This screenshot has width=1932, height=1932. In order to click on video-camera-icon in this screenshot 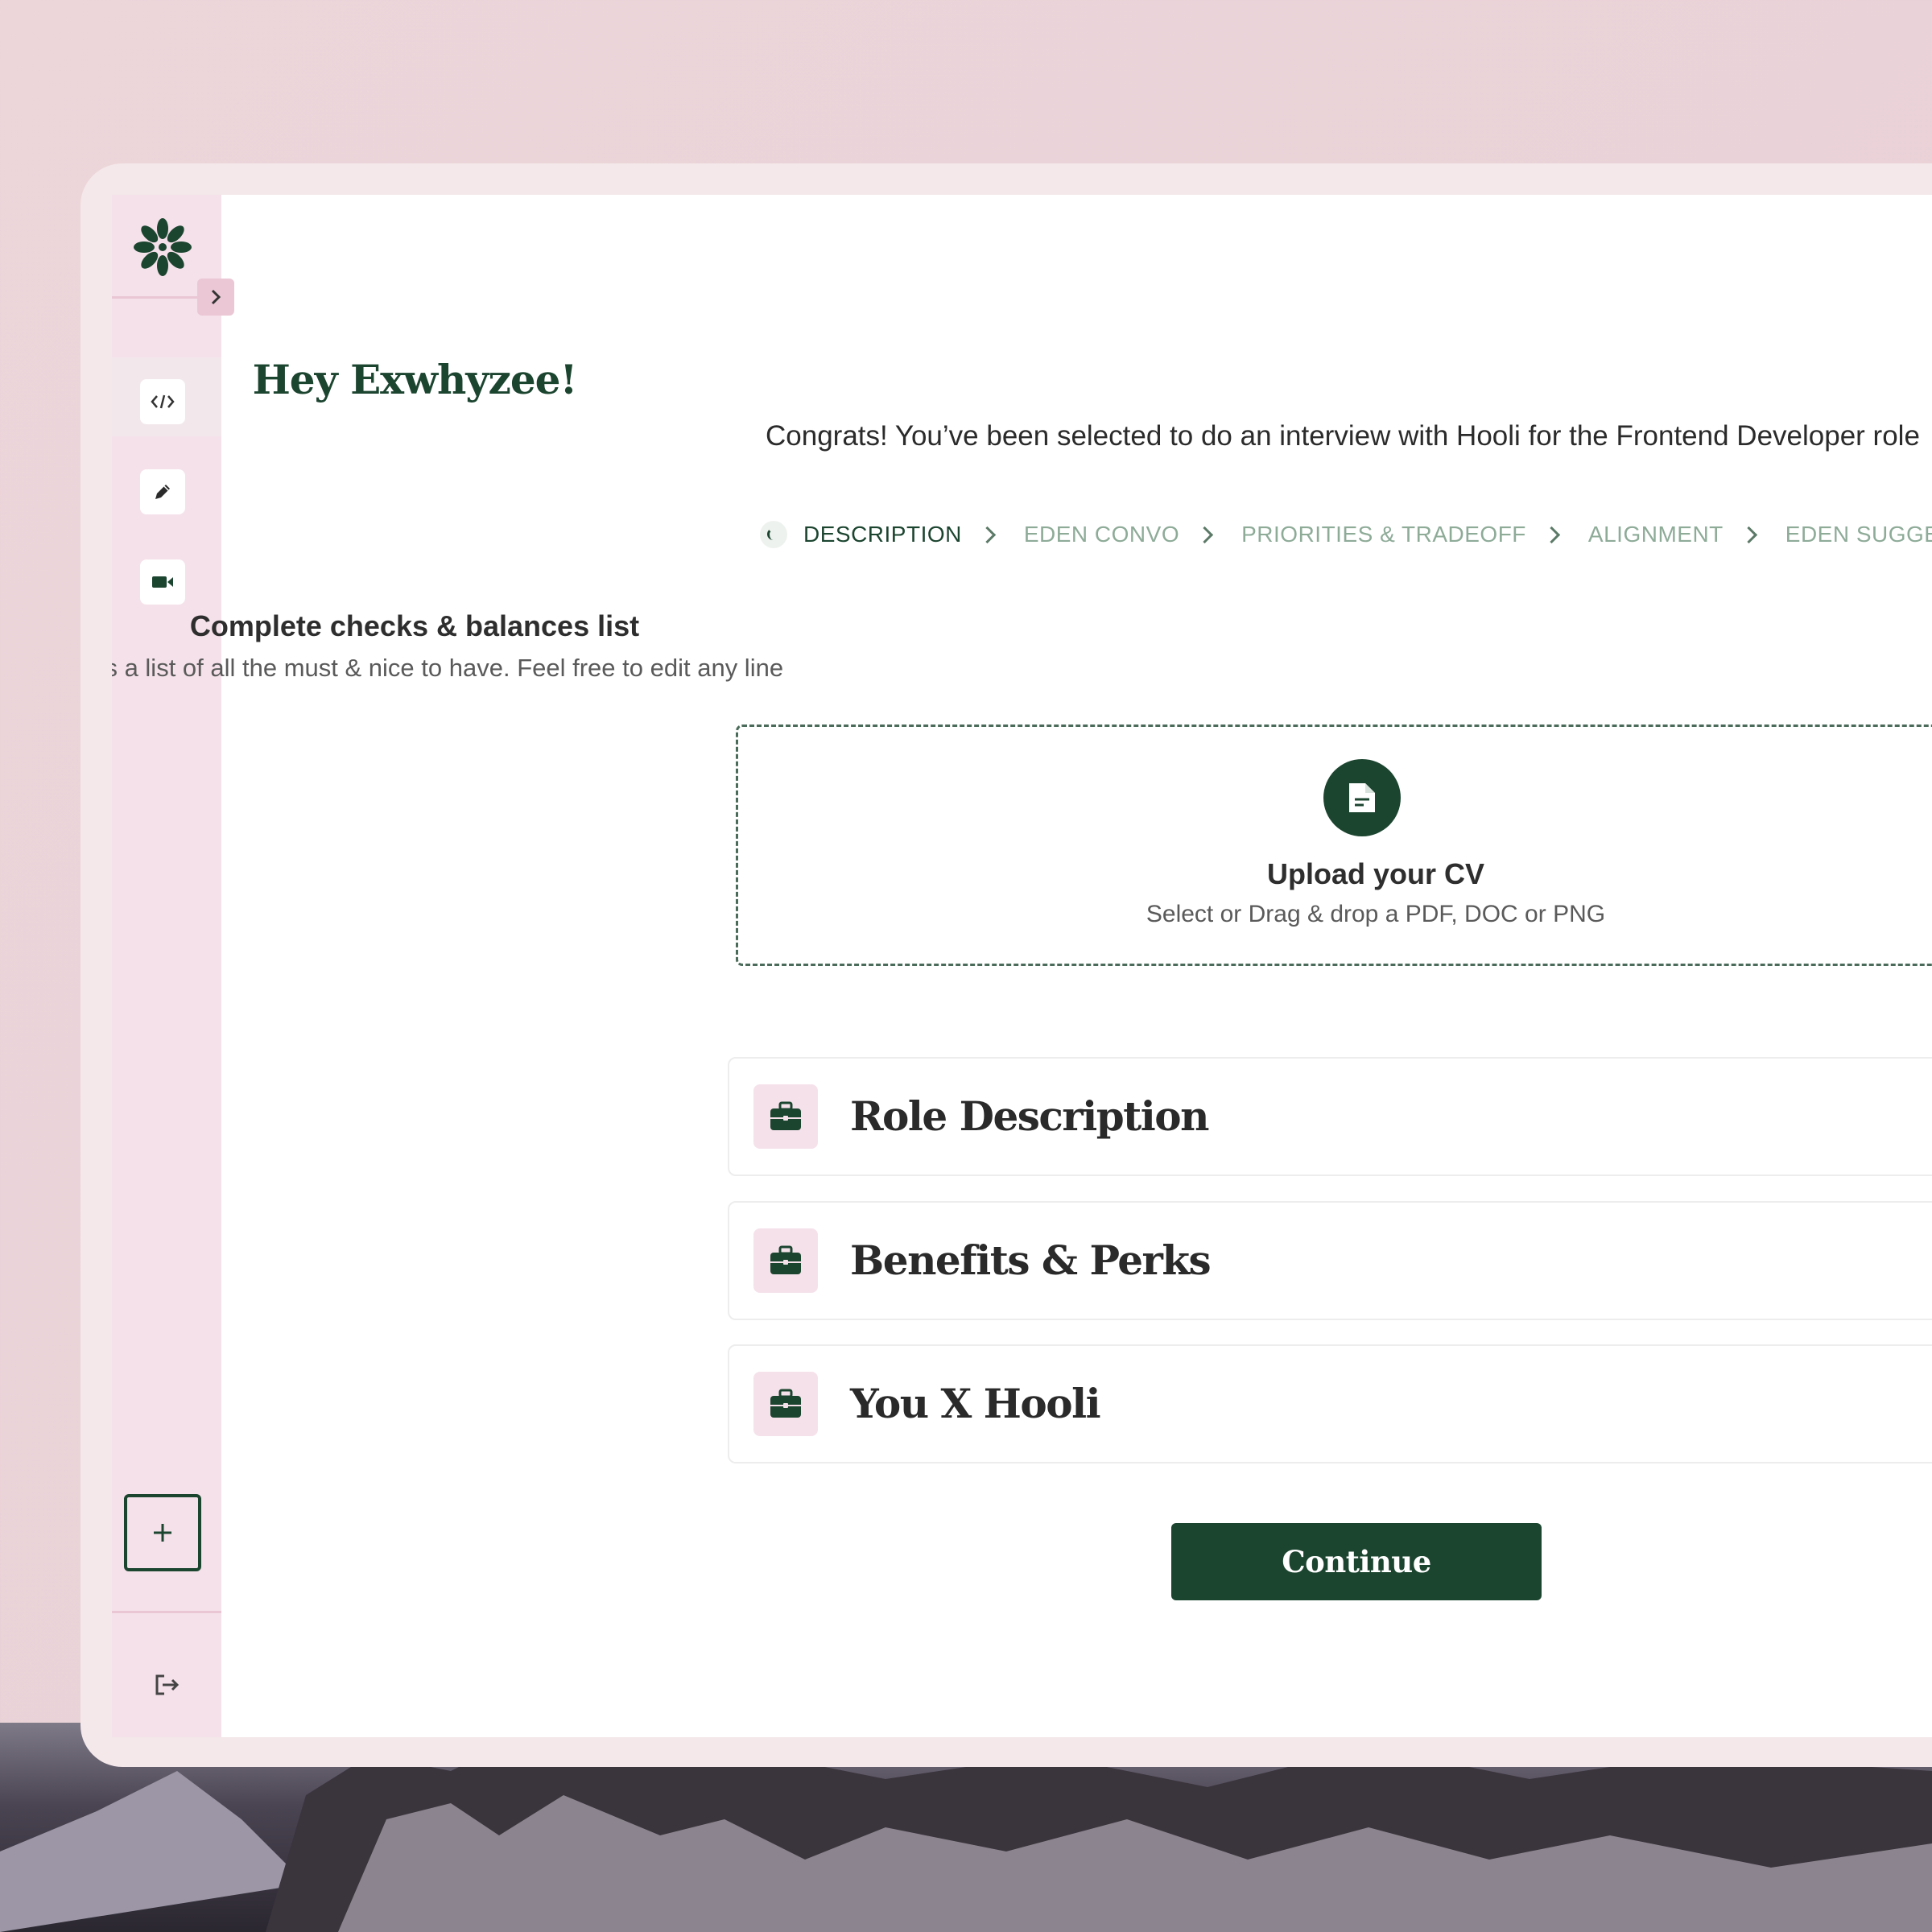, I will do `click(162, 582)`.